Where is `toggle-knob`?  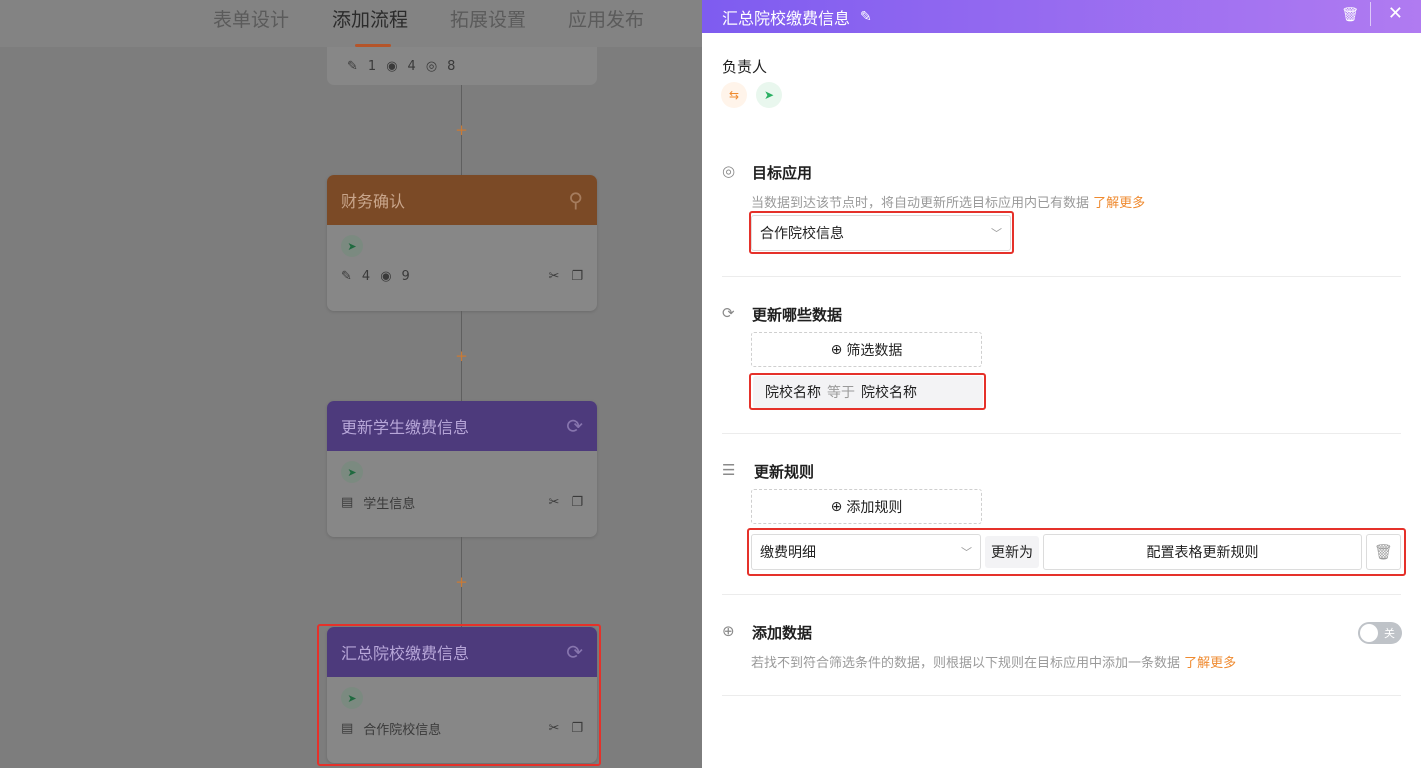 toggle-knob is located at coordinates (1369, 633).